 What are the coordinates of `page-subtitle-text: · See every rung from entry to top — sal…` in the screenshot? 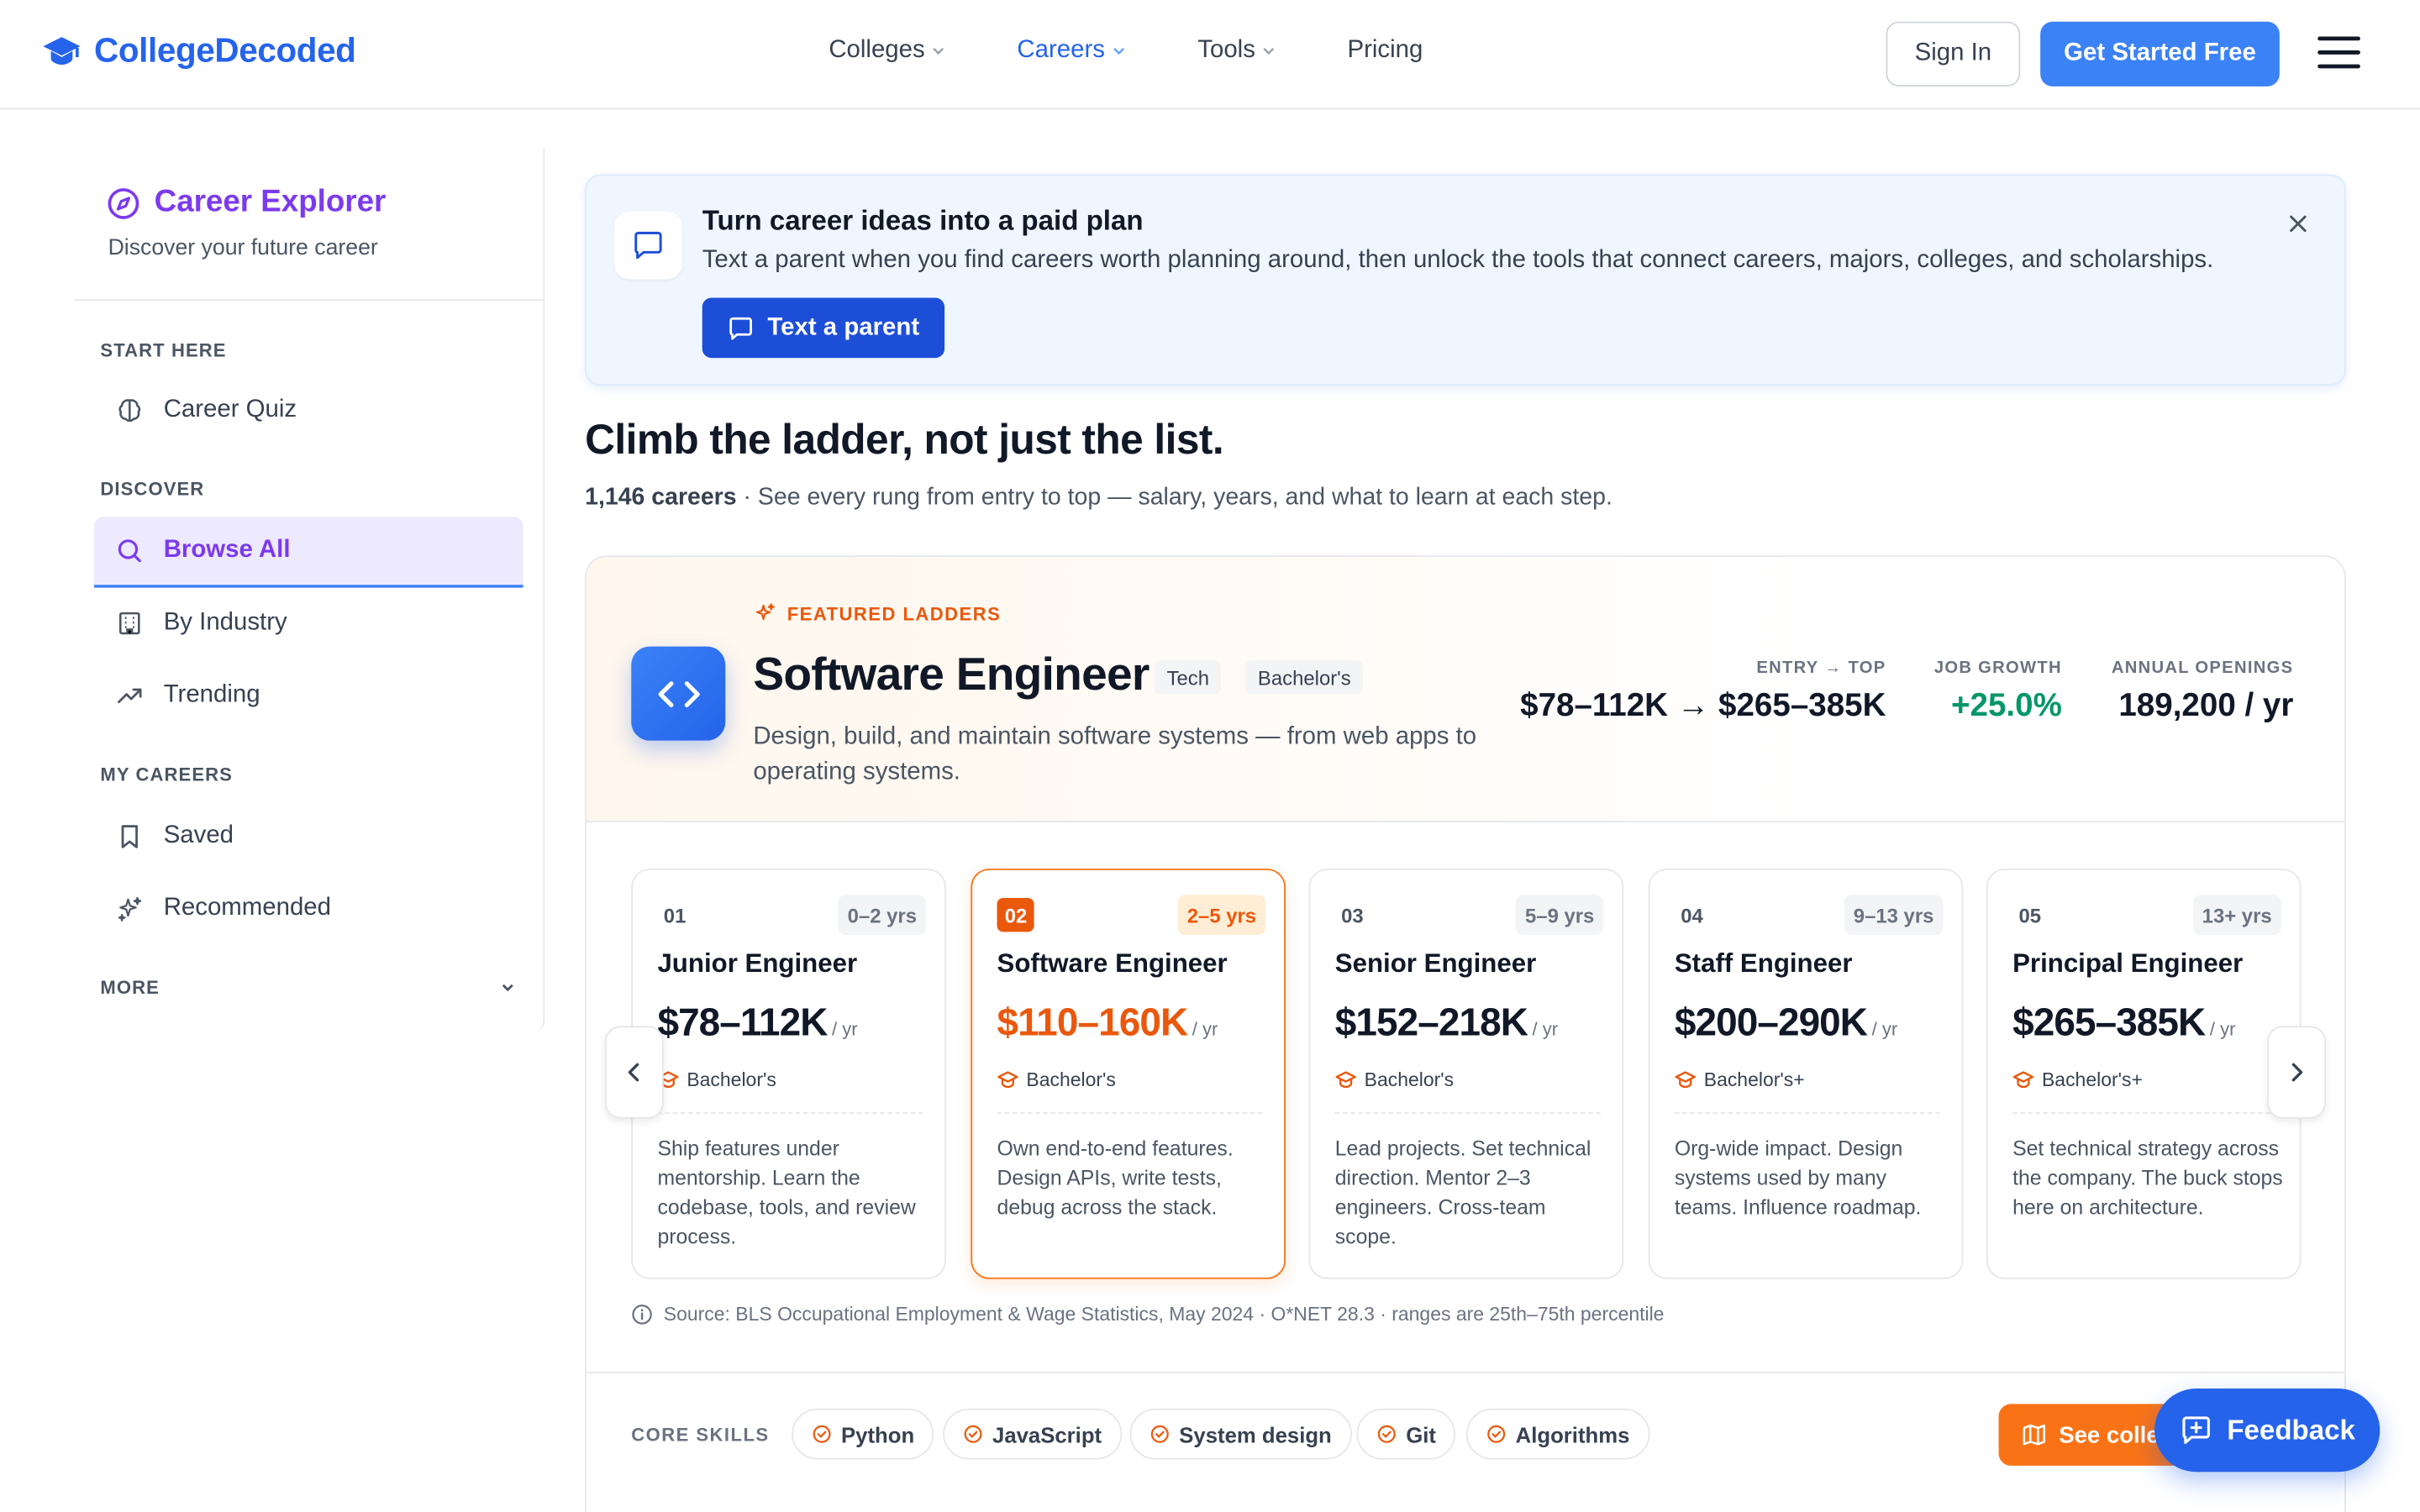 It's located at (1174, 497).